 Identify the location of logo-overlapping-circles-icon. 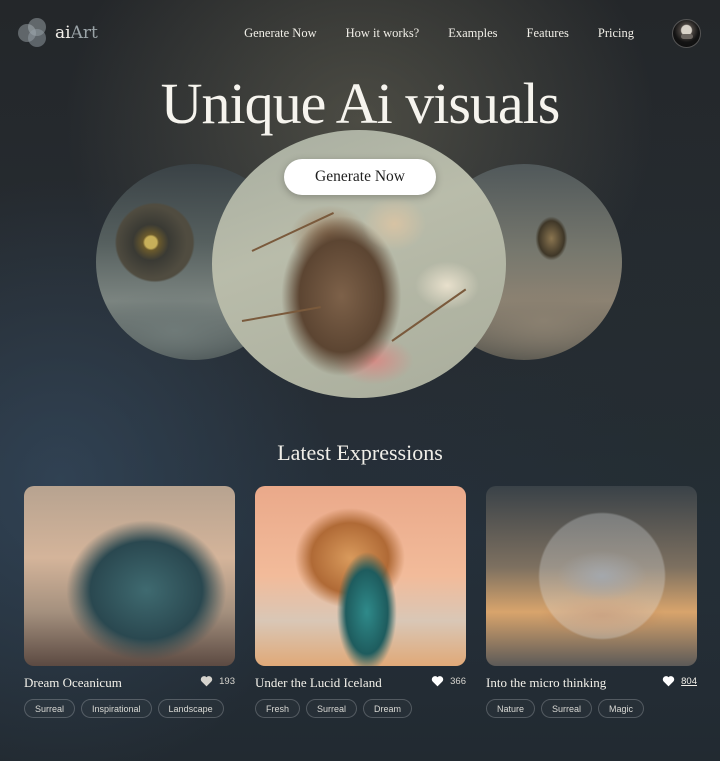
(33, 33).